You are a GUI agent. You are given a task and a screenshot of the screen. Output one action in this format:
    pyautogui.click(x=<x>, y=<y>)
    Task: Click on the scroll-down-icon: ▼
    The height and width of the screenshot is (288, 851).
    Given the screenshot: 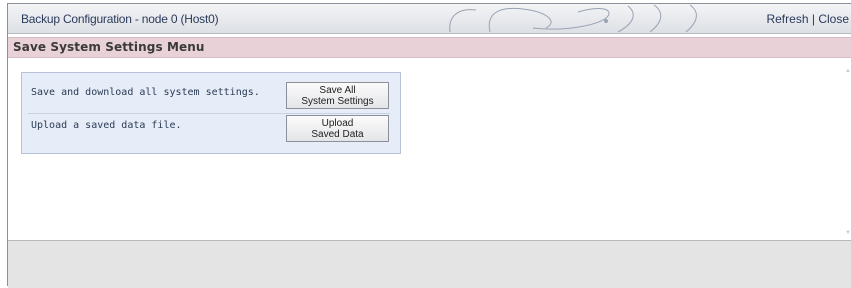 What is the action you would take?
    pyautogui.click(x=848, y=233)
    